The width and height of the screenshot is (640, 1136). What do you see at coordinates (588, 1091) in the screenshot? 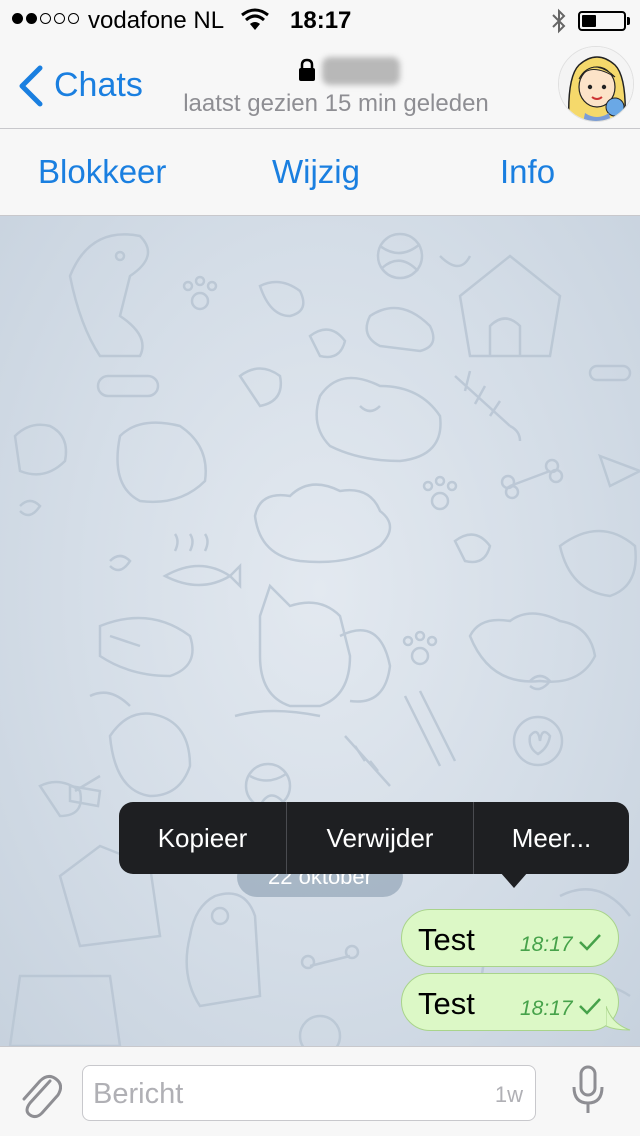
I see `microphone-icon` at bounding box center [588, 1091].